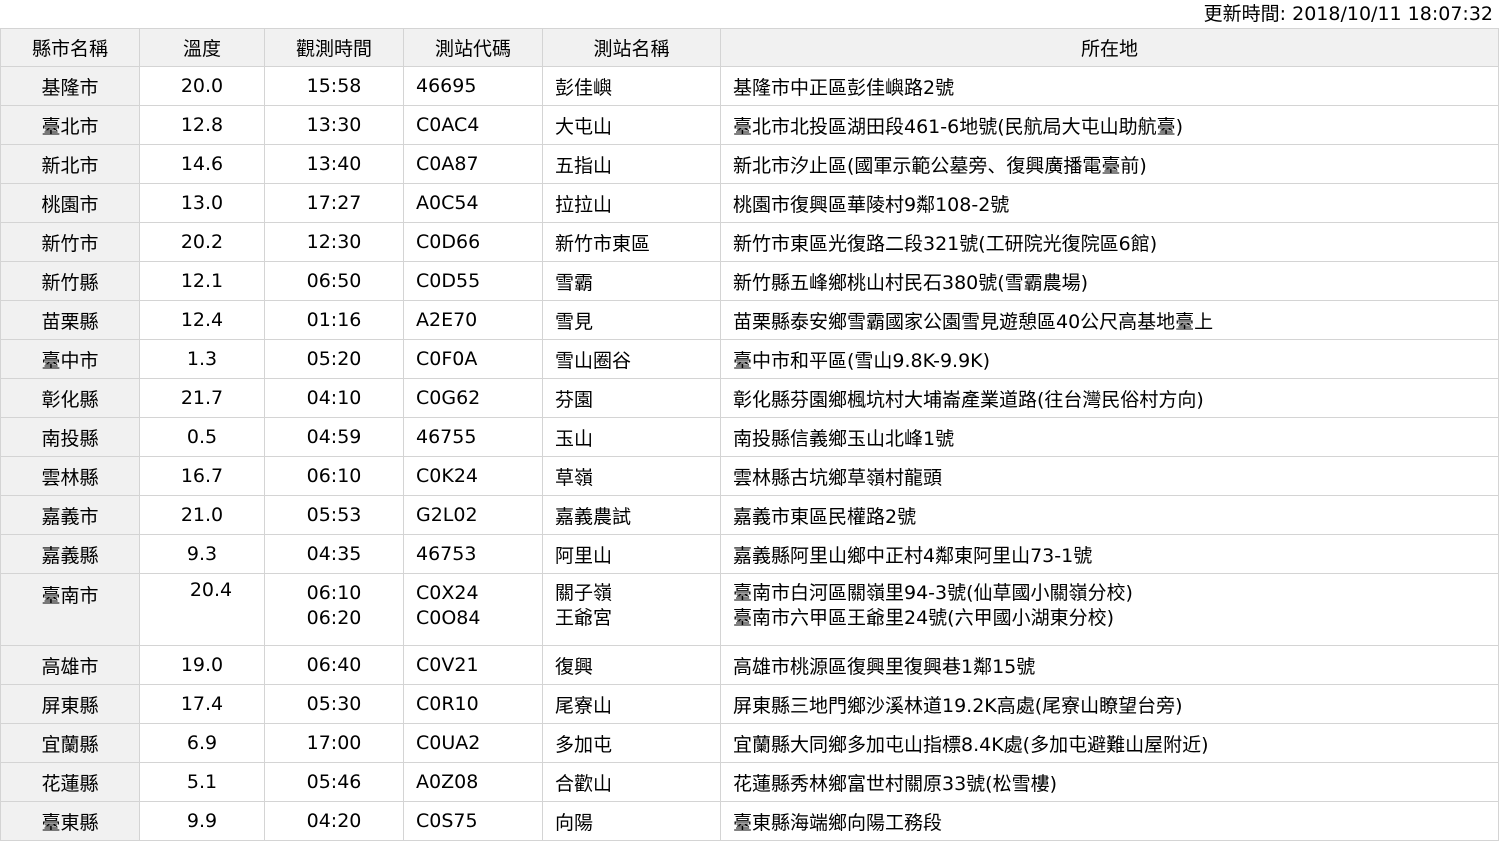 Image resolution: width=1500 pixels, height=842 pixels. Describe the element at coordinates (473, 242) in the screenshot. I see `station-code-cell: C0D66` at that location.